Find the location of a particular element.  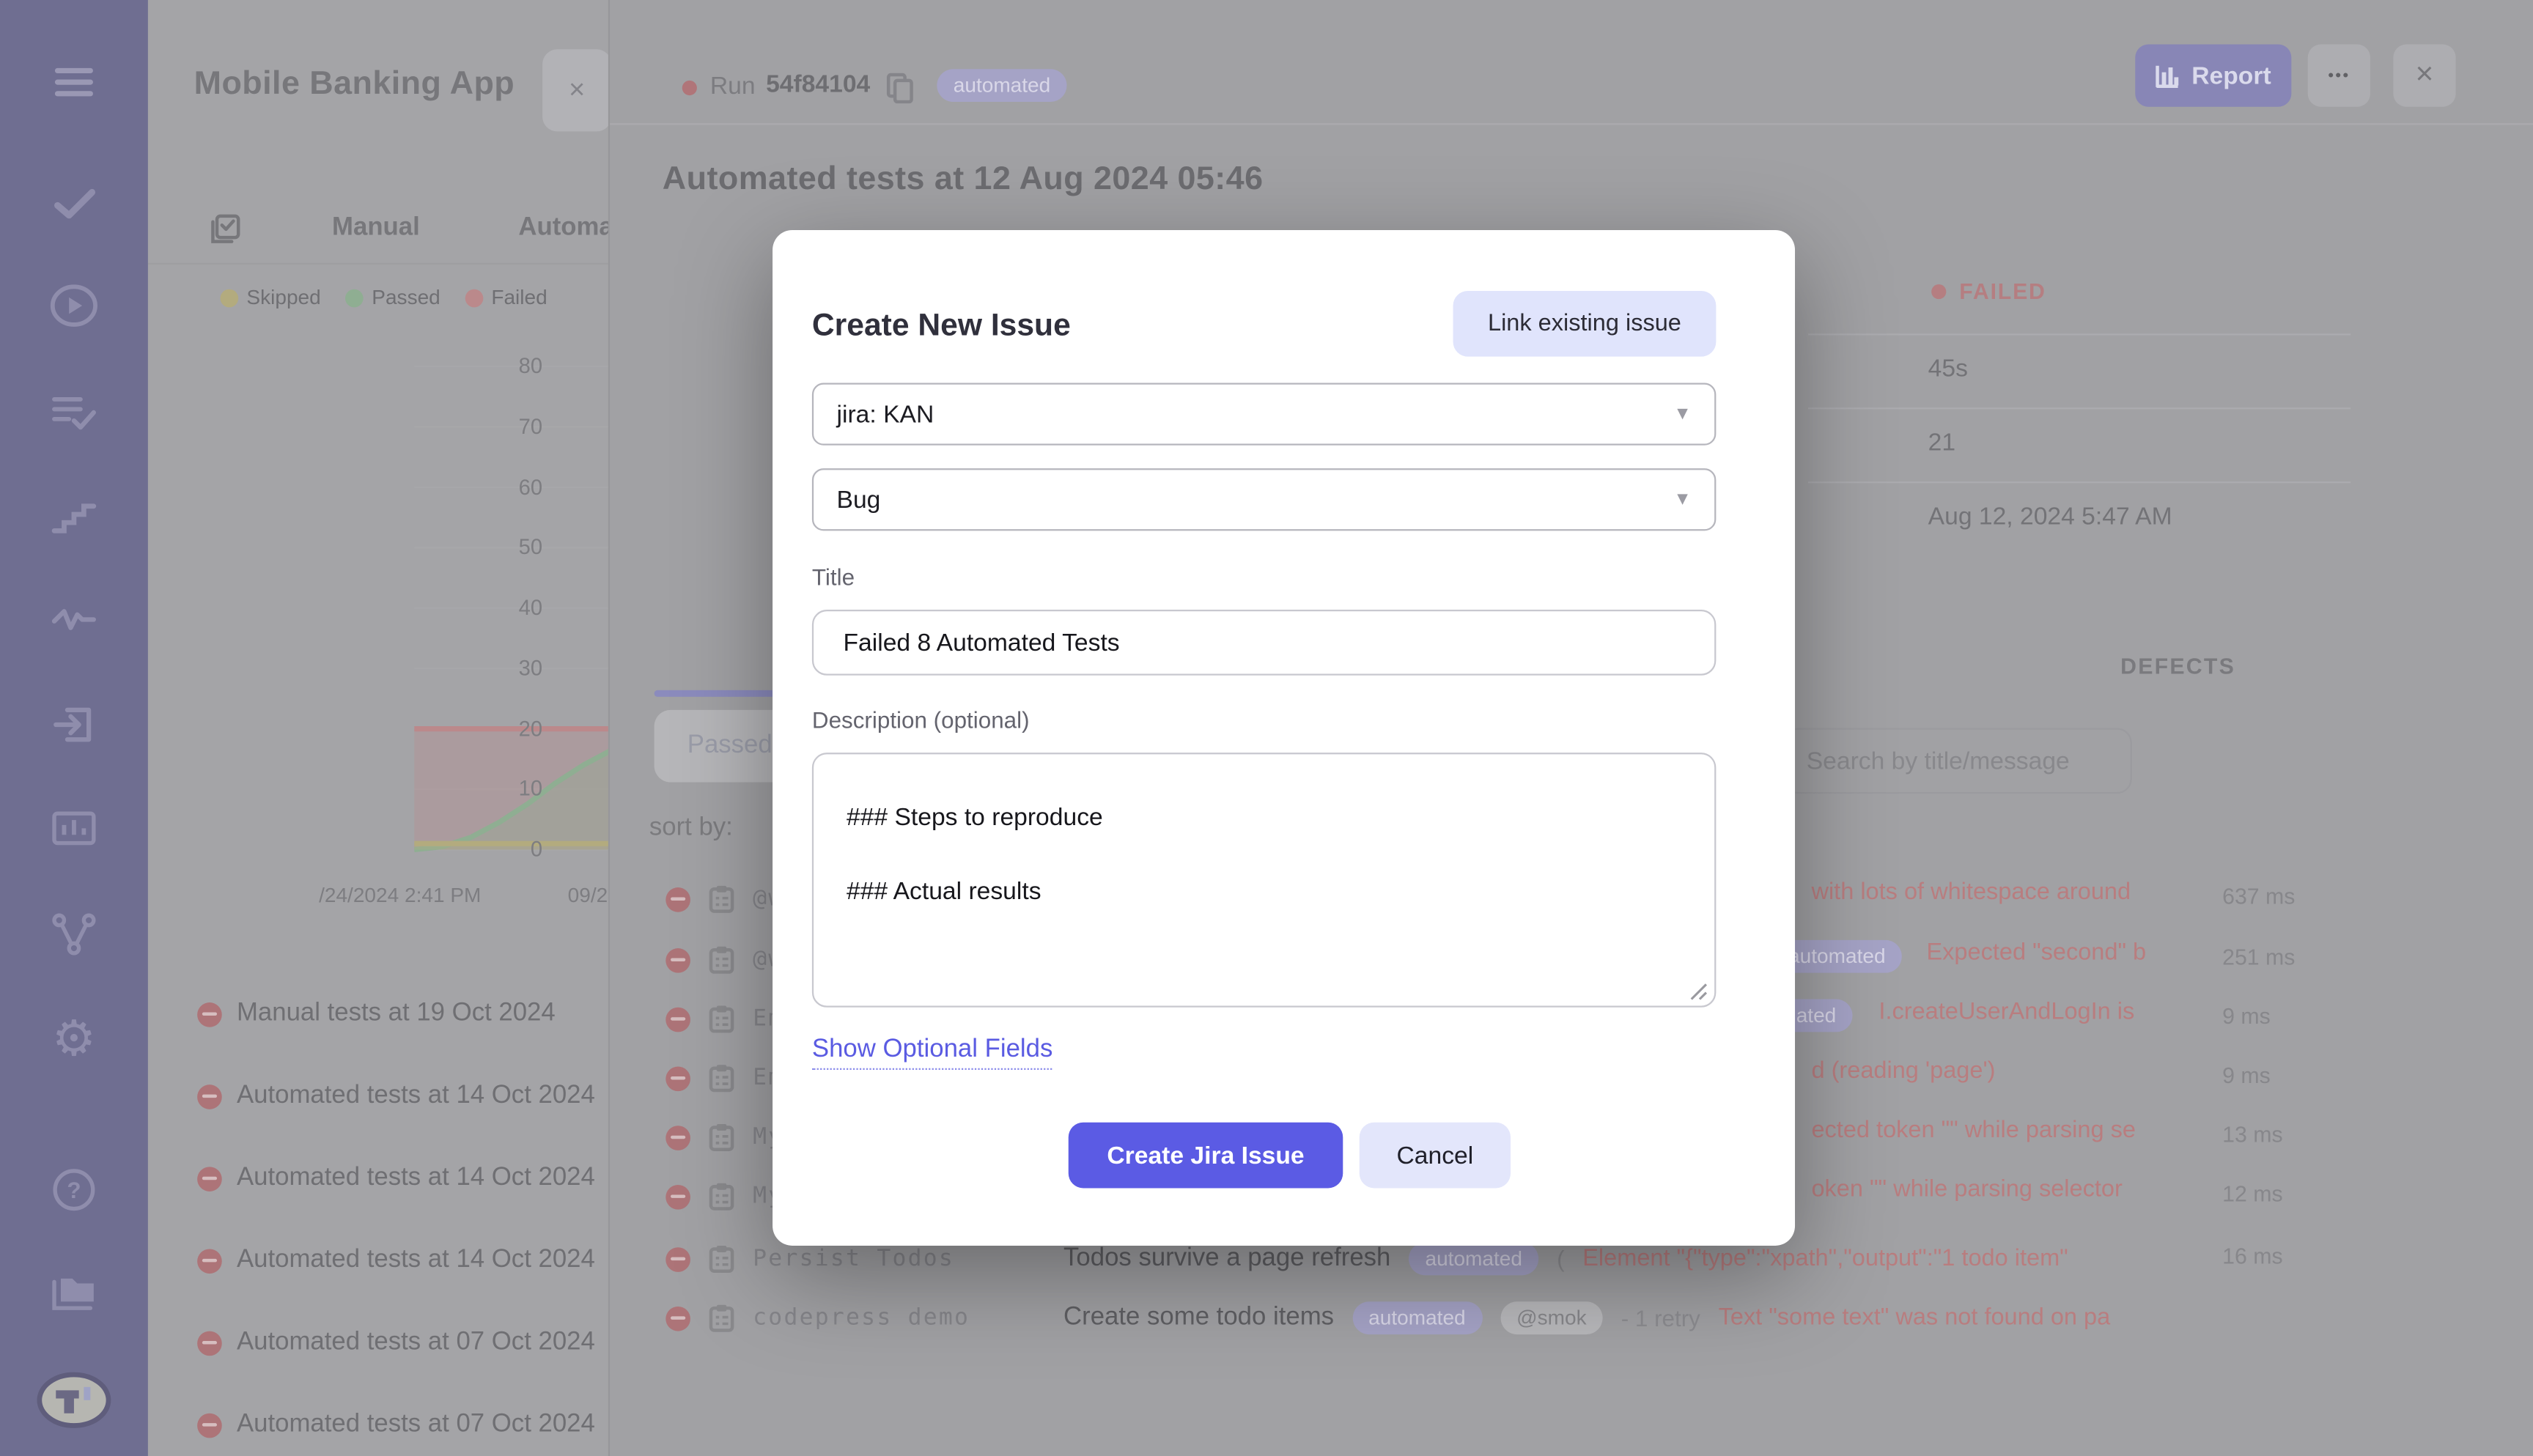

tab-manual: Manual is located at coordinates (376, 229).